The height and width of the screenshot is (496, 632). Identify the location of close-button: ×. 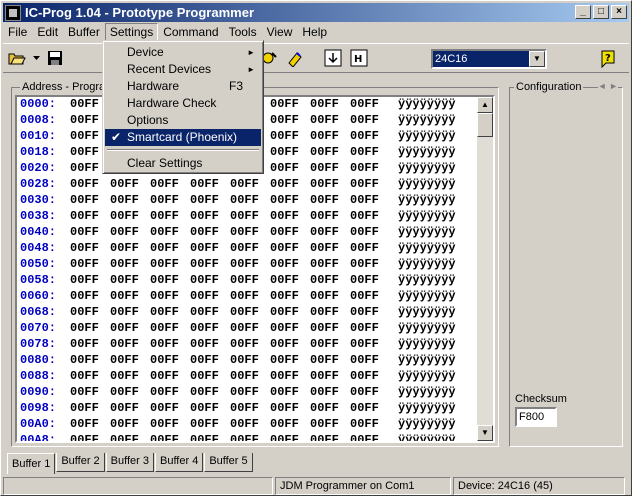
(619, 12).